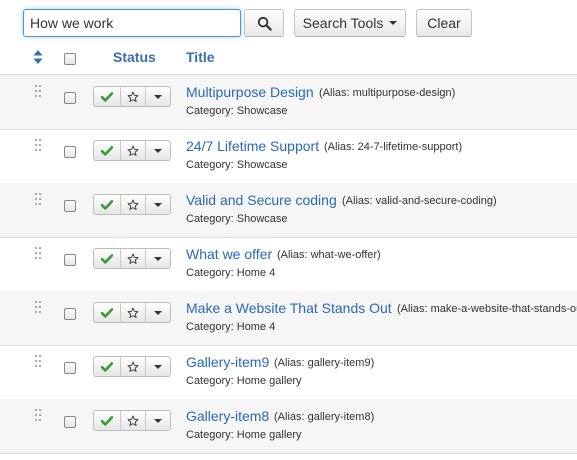 The image size is (577, 460). I want to click on search-tools-label: Search Tools, so click(343, 23).